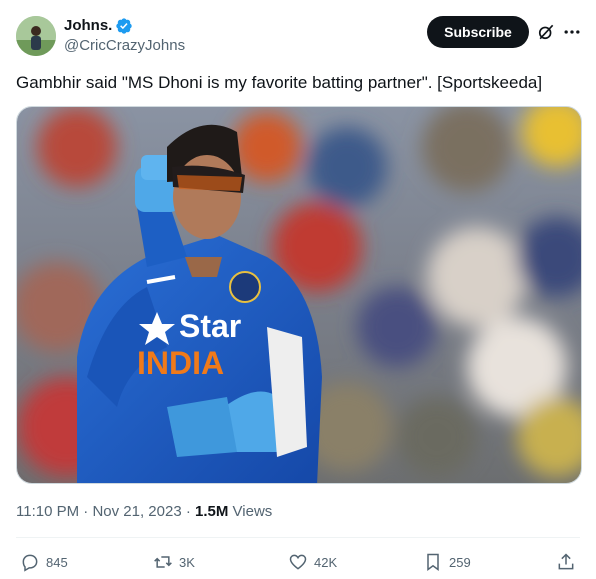 The image size is (596, 579). Describe the element at coordinates (478, 32) in the screenshot. I see `subscribe-button: Subscribe` at that location.